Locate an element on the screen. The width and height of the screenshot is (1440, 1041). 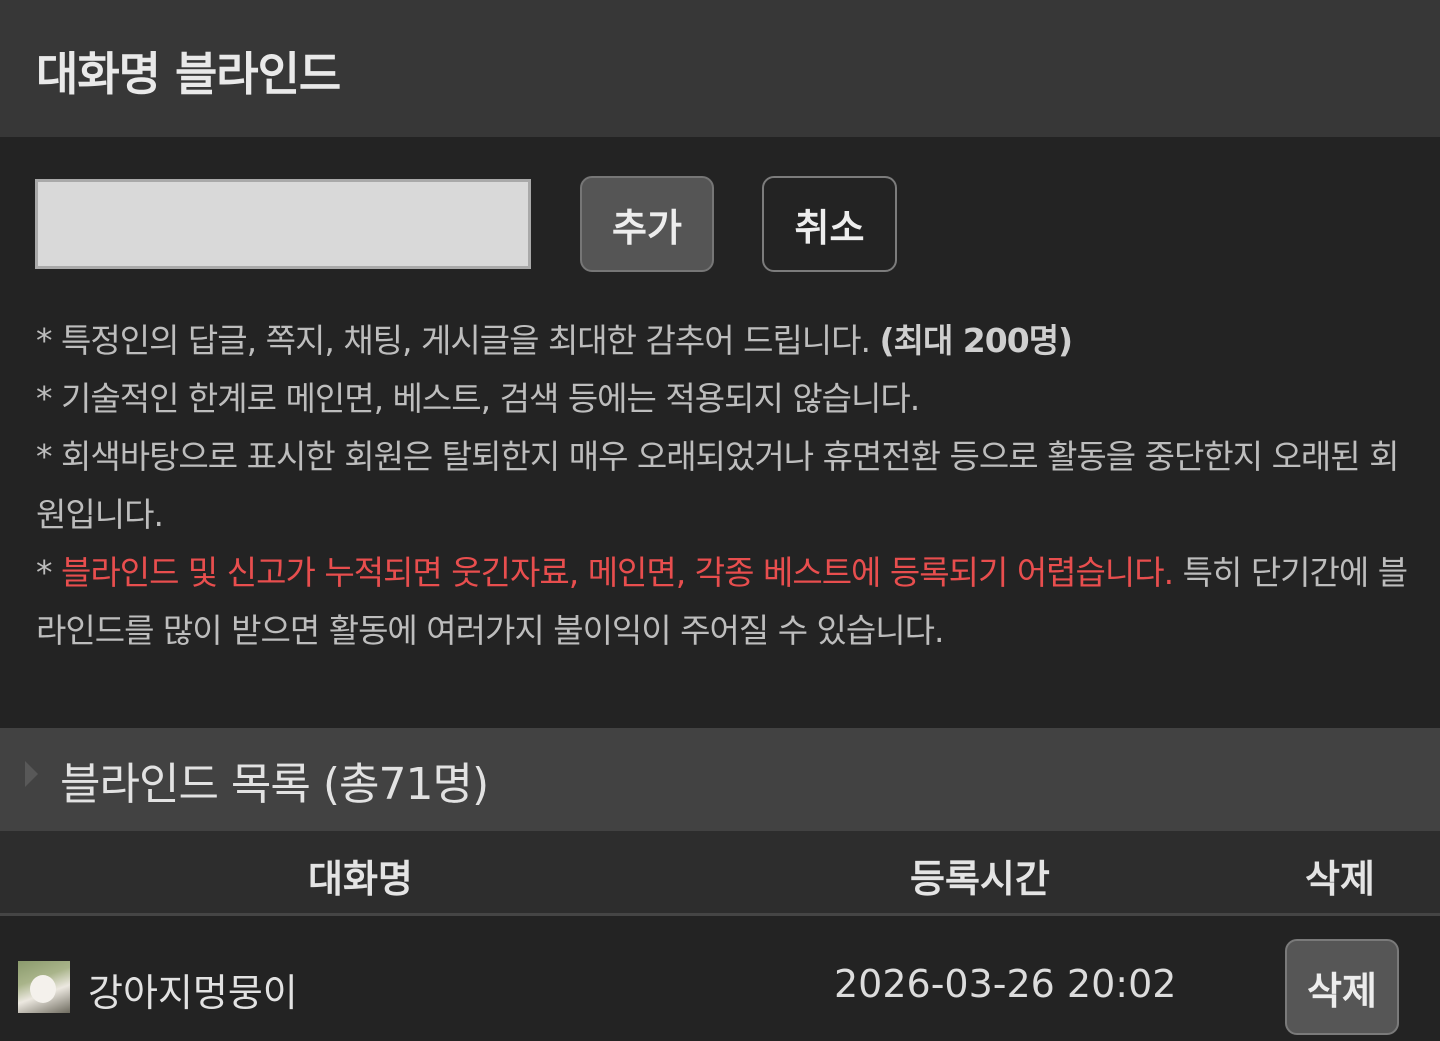
blind-list-title: 블라인드 목록 (총71명) is located at coordinates (274, 784).